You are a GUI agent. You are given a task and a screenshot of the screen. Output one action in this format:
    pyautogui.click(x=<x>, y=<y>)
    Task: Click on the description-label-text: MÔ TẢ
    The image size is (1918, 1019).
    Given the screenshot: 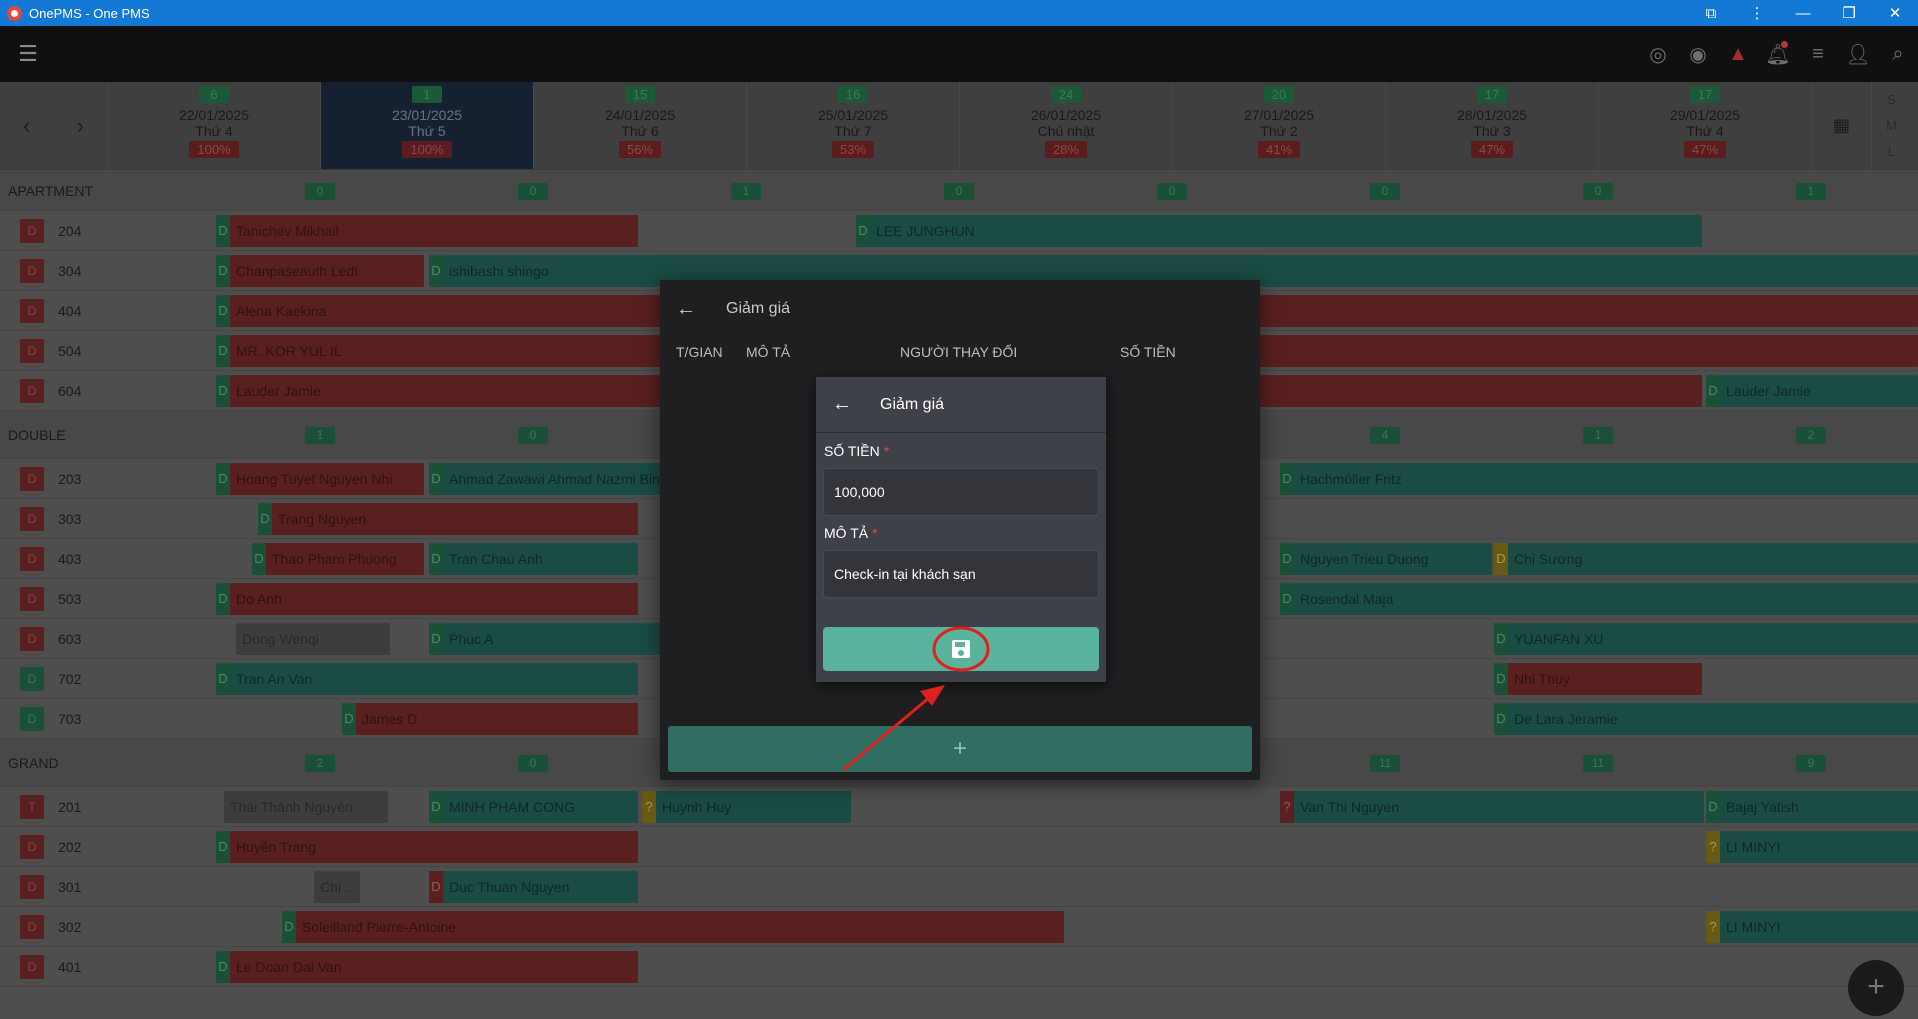 What is the action you would take?
    pyautogui.click(x=846, y=533)
    